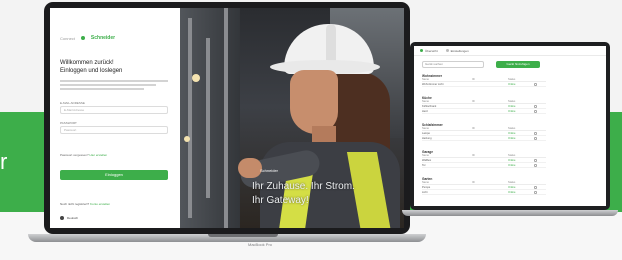 Image resolution: width=622 pixels, height=260 pixels. What do you see at coordinates (431, 50) in the screenshot?
I see `tab-label: Übersicht` at bounding box center [431, 50].